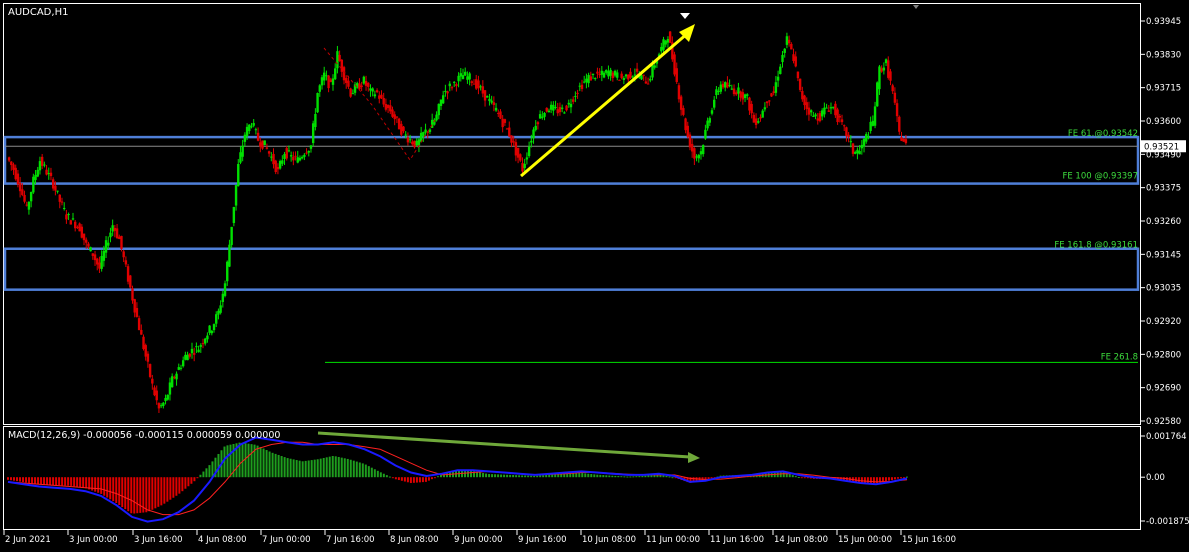  What do you see at coordinates (673, 540) in the screenshot?
I see `time-tick-label: 11 Jun 00:00` at bounding box center [673, 540].